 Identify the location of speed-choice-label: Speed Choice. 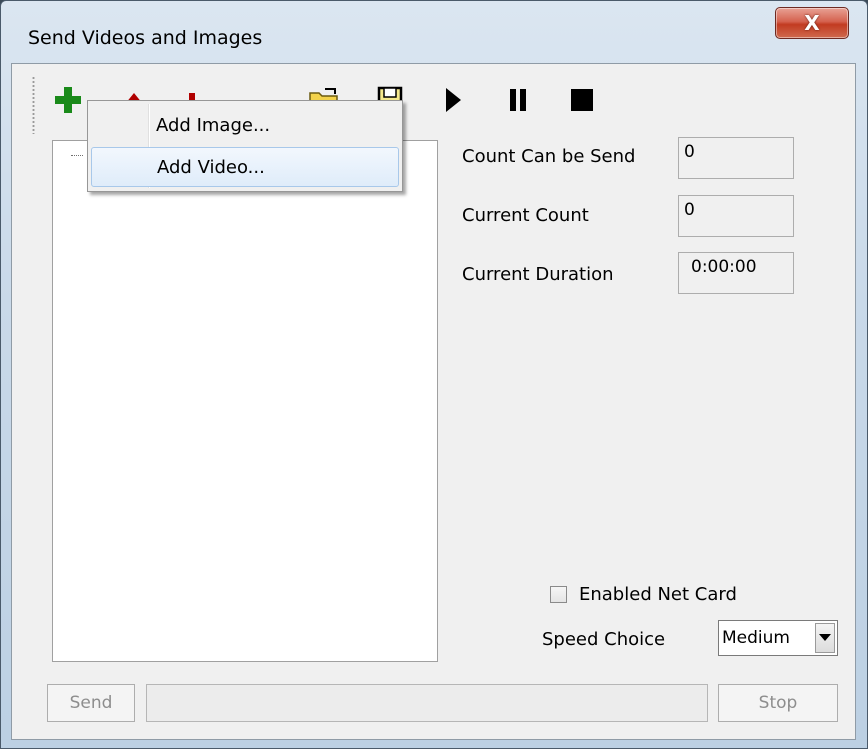
(604, 639).